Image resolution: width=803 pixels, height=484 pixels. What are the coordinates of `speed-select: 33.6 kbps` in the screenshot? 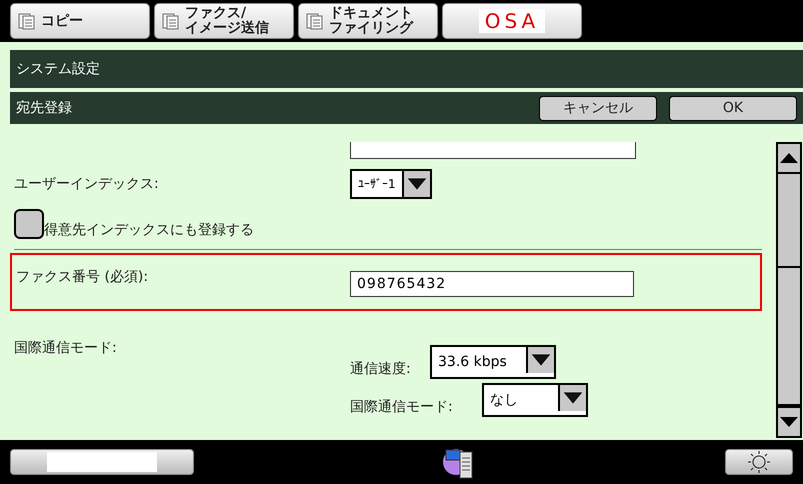 It's located at (493, 362).